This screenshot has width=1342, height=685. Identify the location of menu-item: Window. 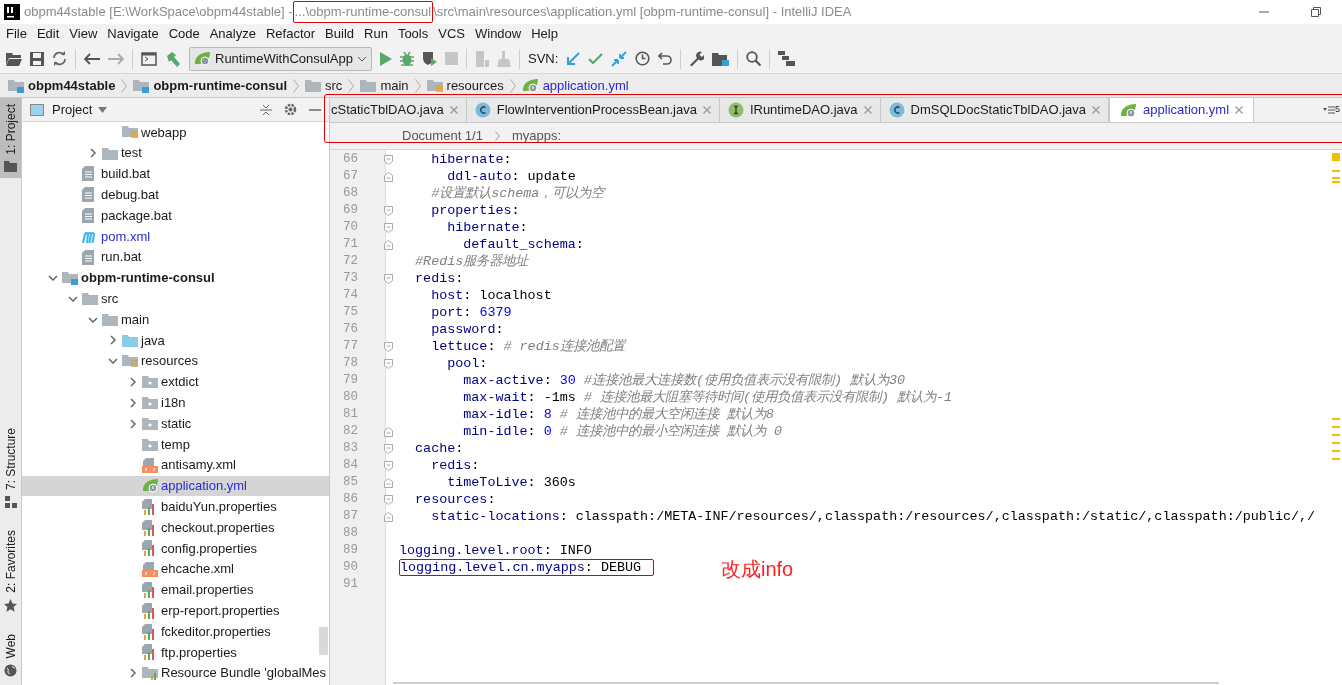
(498, 34).